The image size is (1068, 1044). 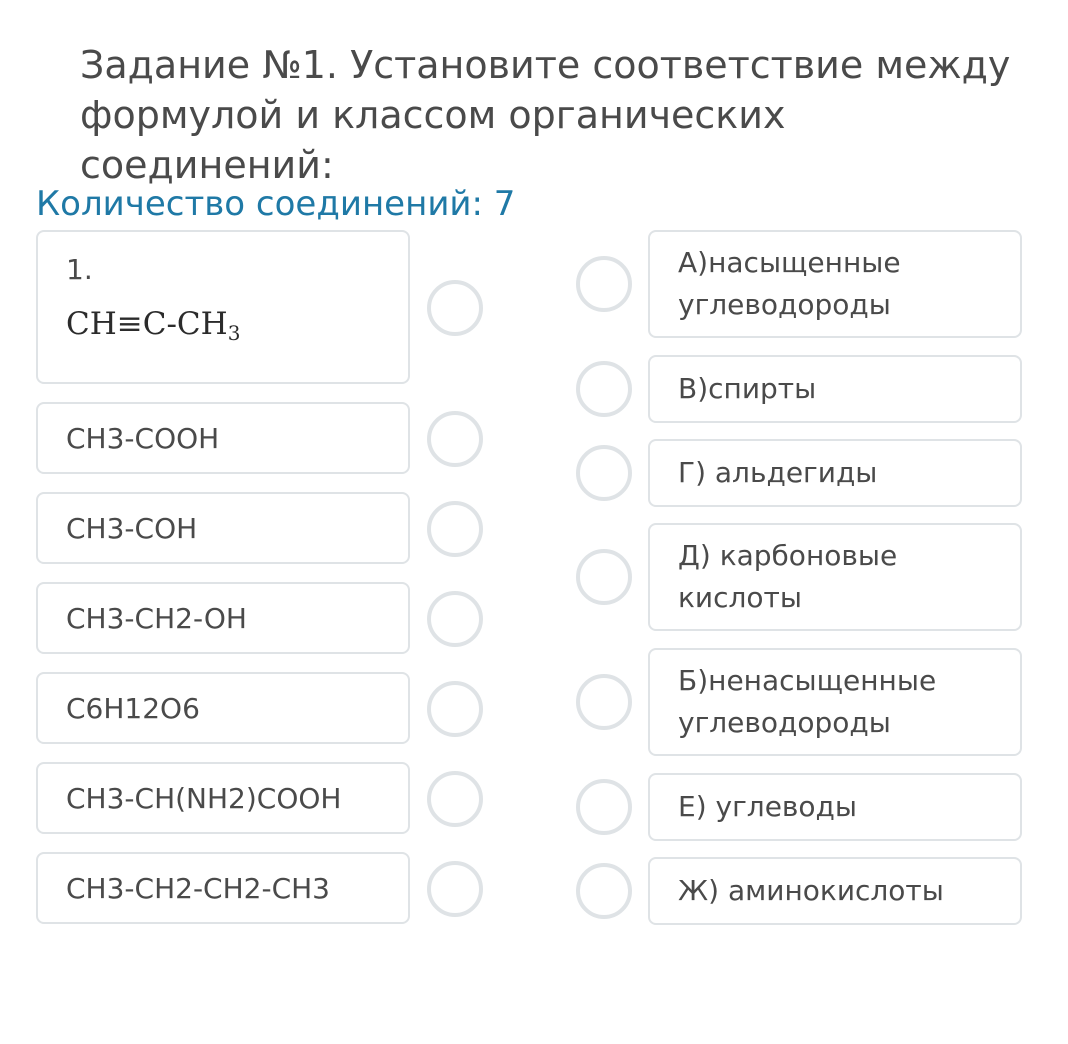 I want to click on formula-card-4: CH3-CH2-OH, so click(x=223, y=618).